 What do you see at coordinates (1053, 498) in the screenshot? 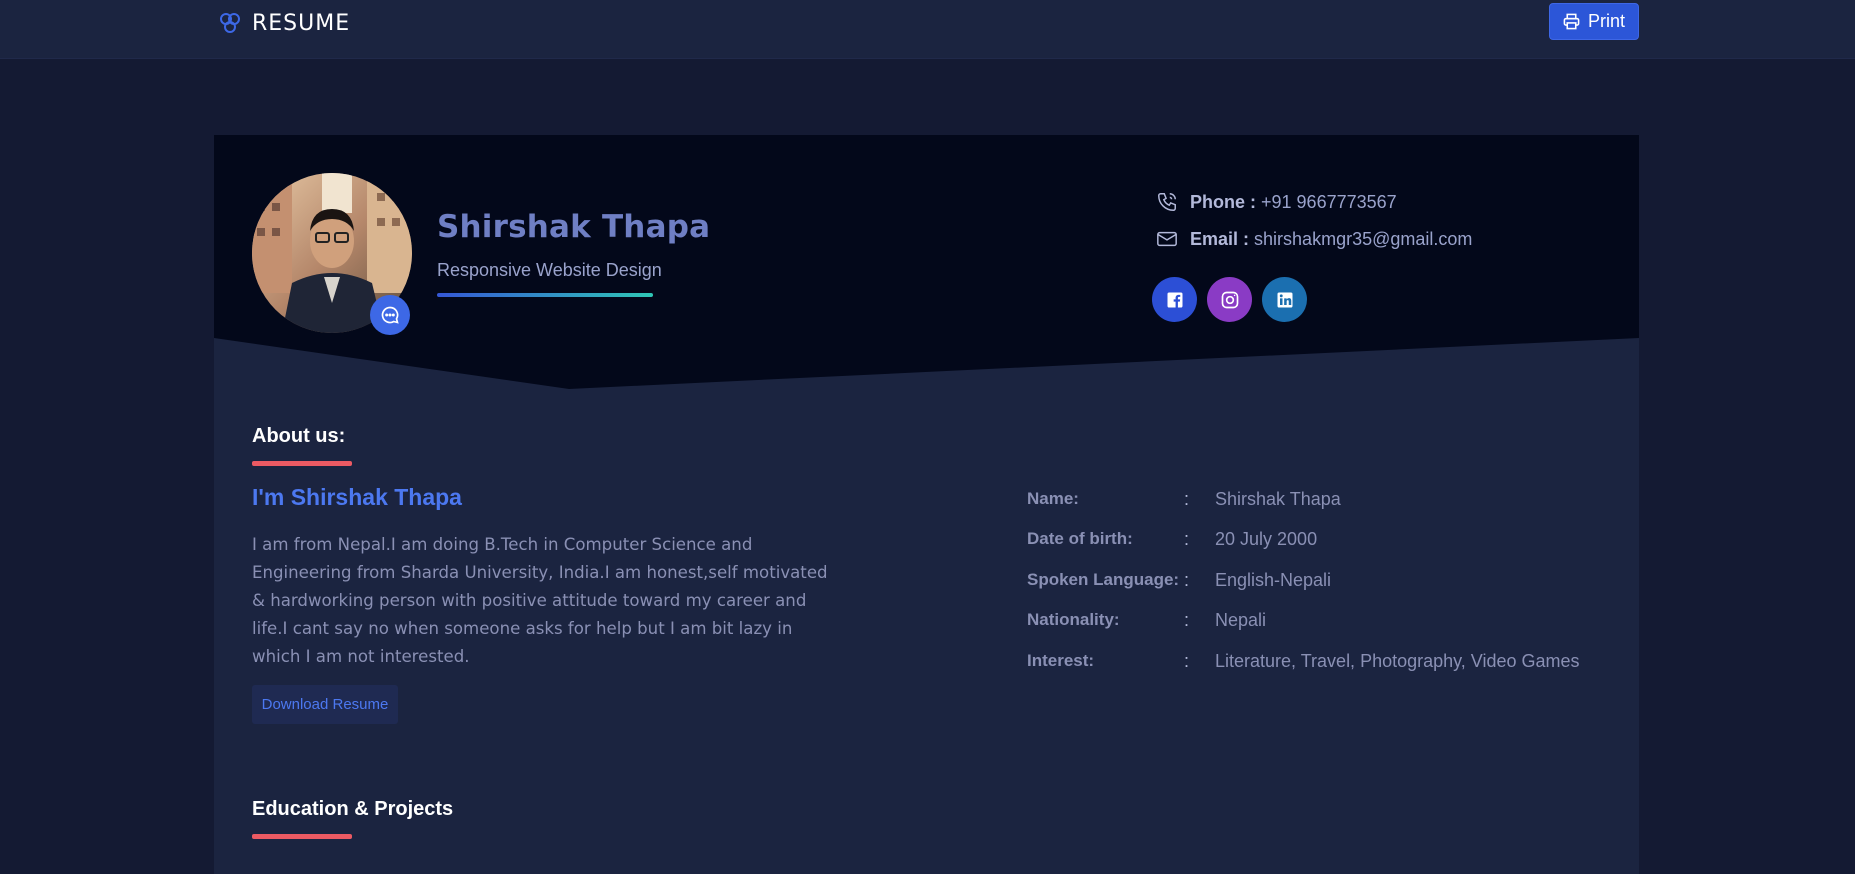
I see `info-key: Name:` at bounding box center [1053, 498].